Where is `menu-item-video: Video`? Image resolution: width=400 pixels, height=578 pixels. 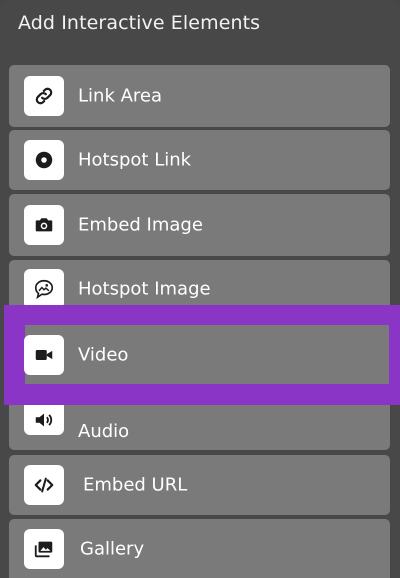
menu-item-video: Video is located at coordinates (206, 354).